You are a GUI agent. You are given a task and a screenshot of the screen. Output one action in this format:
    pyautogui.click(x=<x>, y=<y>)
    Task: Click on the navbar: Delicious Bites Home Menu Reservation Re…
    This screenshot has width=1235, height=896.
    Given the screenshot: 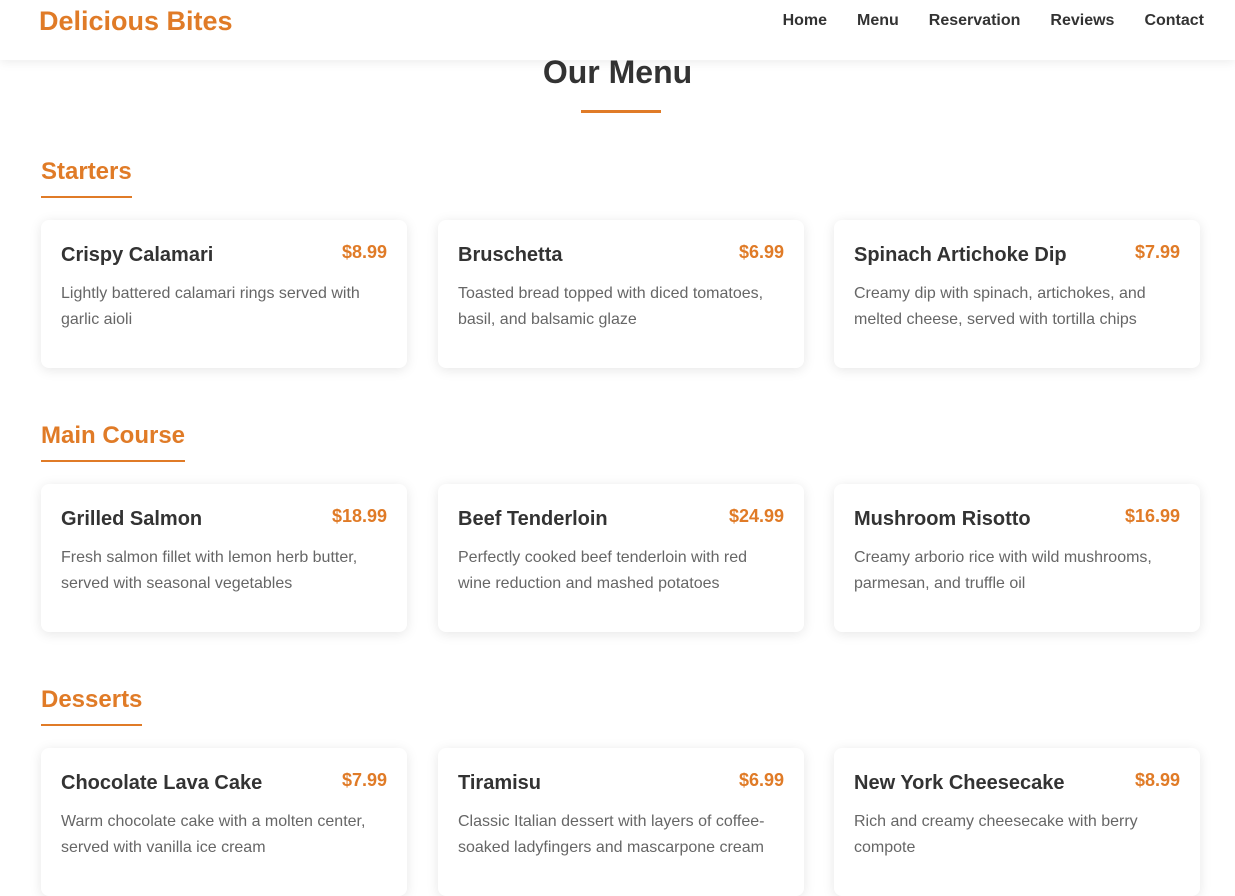 What is the action you would take?
    pyautogui.click(x=617, y=30)
    